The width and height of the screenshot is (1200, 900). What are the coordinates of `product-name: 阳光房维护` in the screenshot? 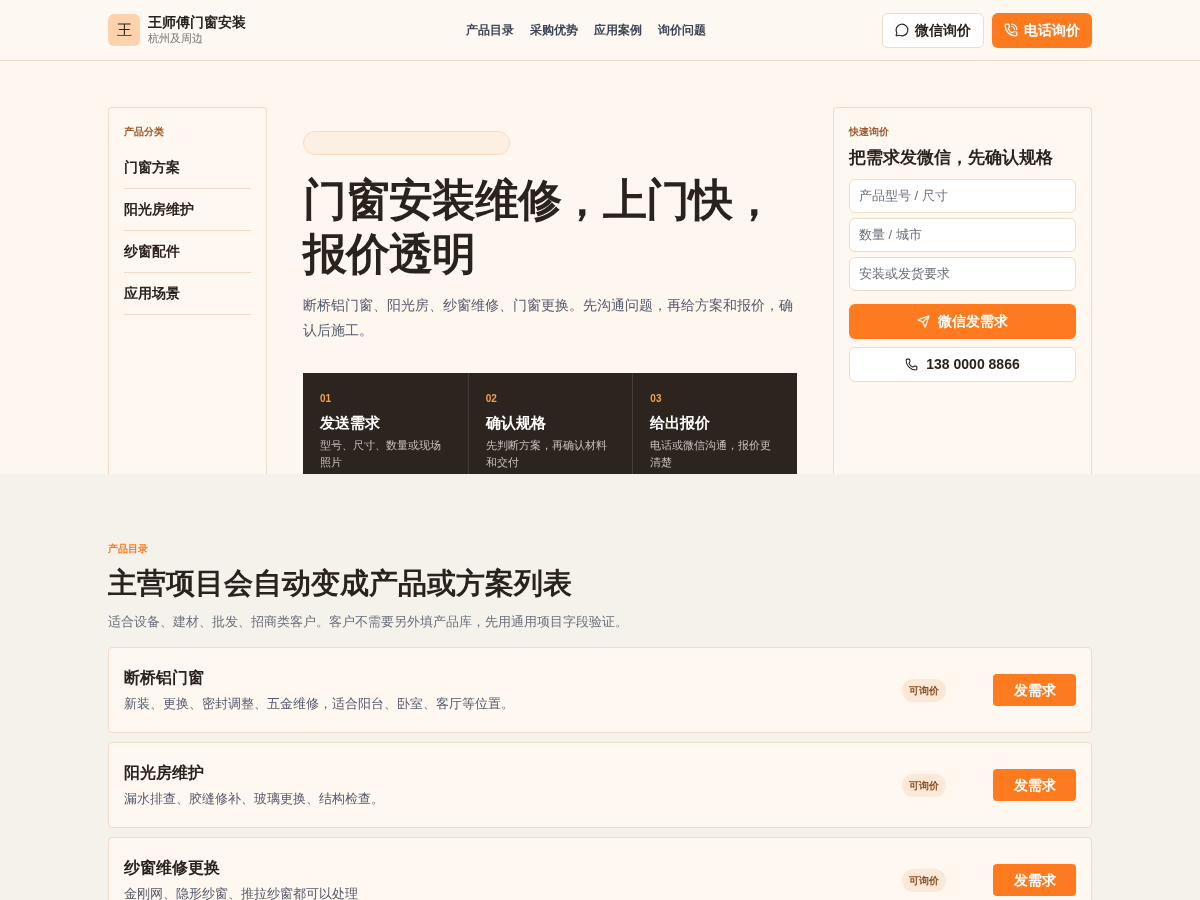 It's located at (164, 773).